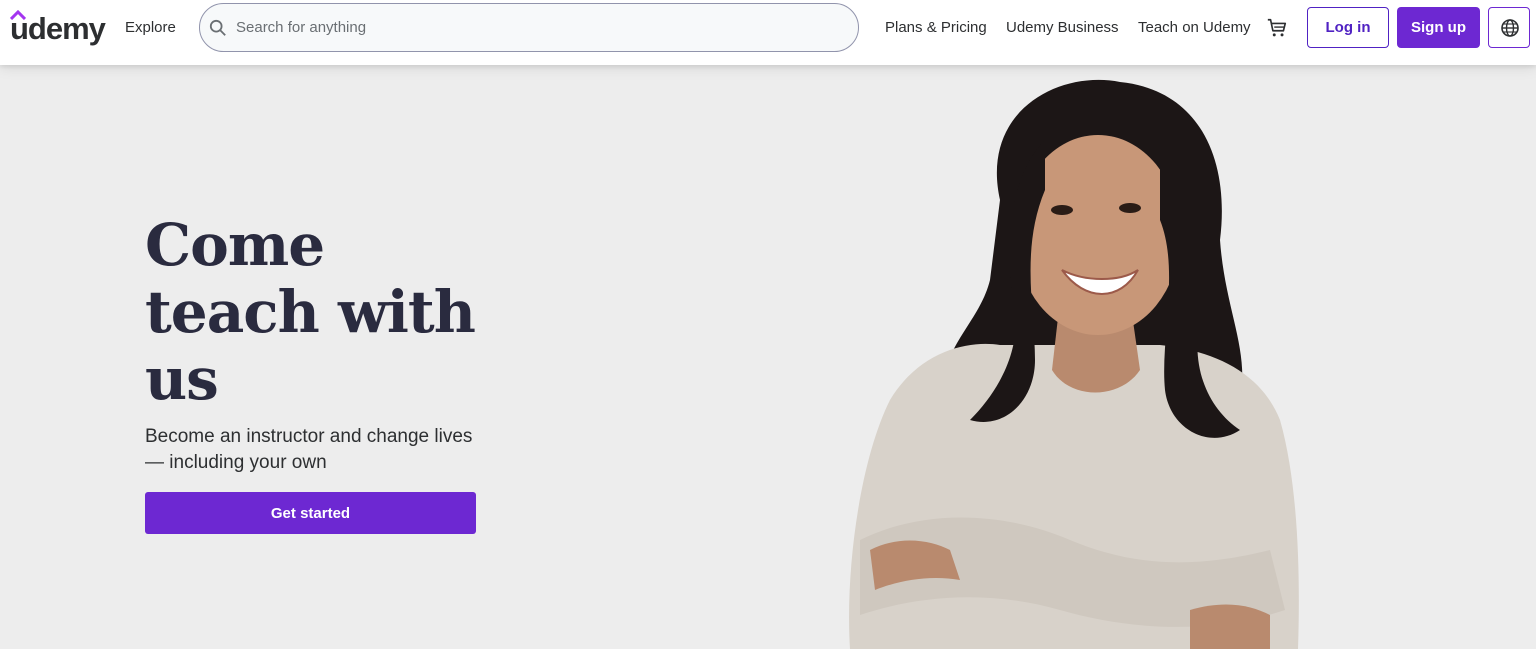 The width and height of the screenshot is (1536, 649). What do you see at coordinates (310, 513) in the screenshot?
I see `get-started-button: Get started` at bounding box center [310, 513].